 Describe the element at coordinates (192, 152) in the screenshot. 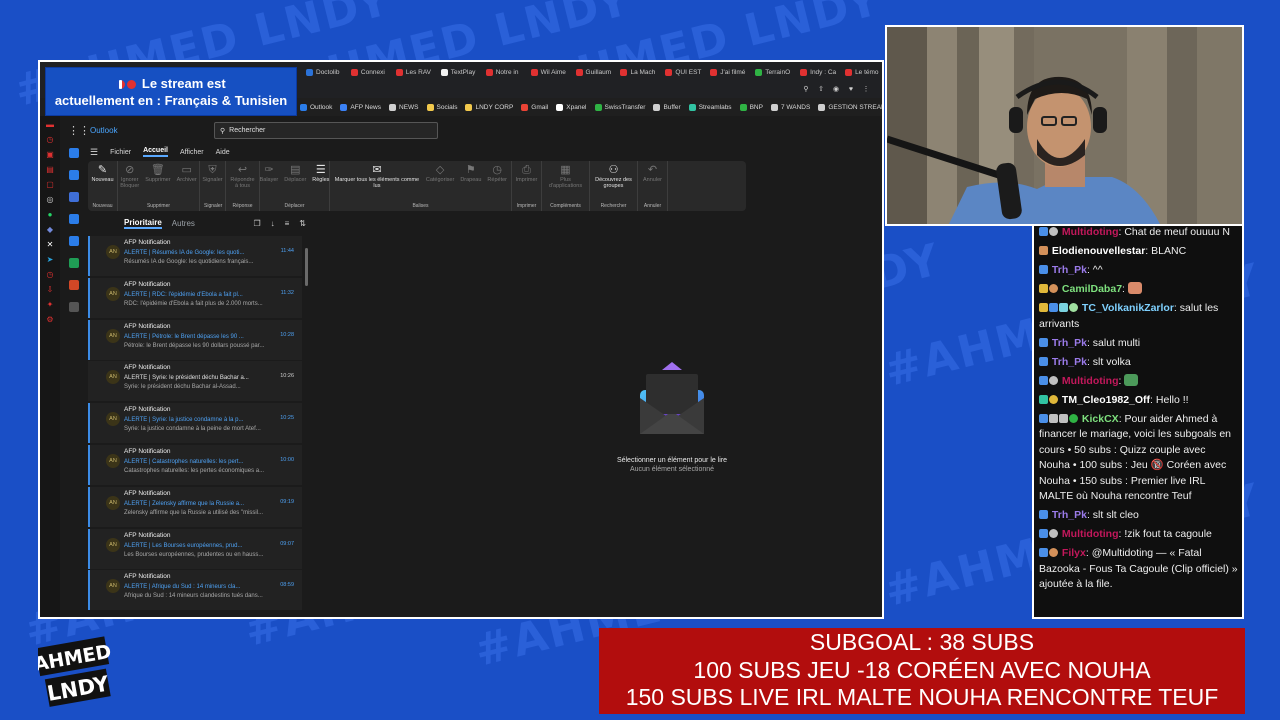

I see `menu-afficher: Afficher` at that location.